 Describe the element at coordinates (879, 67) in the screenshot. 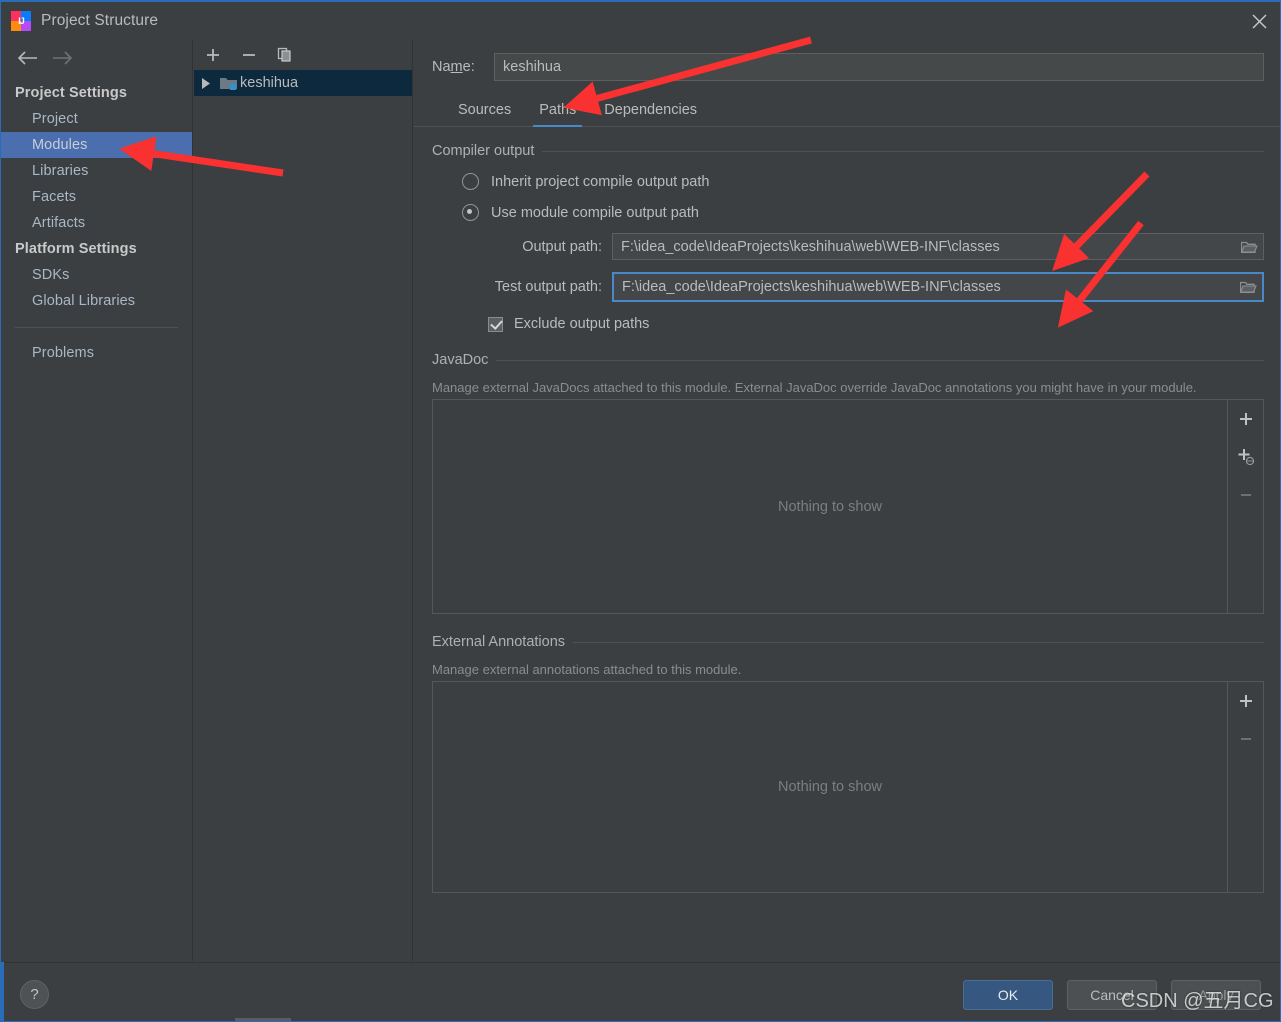

I see `module-name-input` at that location.